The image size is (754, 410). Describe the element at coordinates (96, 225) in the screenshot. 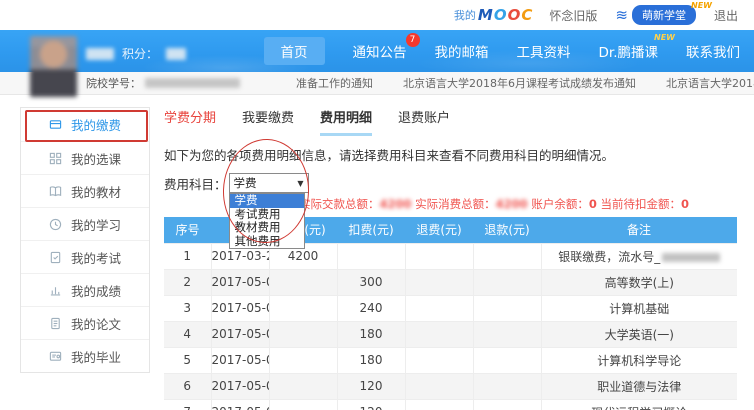

I see `sidebar-item-label: 我的学习` at that location.